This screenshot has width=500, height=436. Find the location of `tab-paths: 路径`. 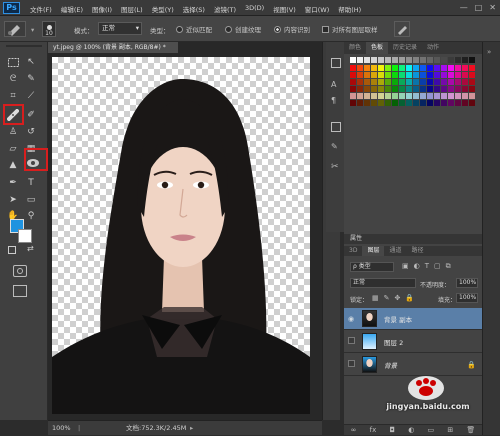

tab-paths: 路径 is located at coordinates (417, 251).